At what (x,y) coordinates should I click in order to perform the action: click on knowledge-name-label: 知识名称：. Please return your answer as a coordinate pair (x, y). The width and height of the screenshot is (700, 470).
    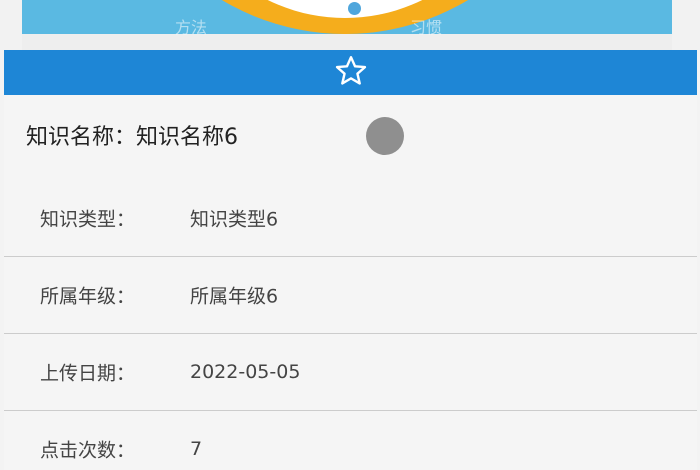
    Looking at the image, I should click on (81, 137).